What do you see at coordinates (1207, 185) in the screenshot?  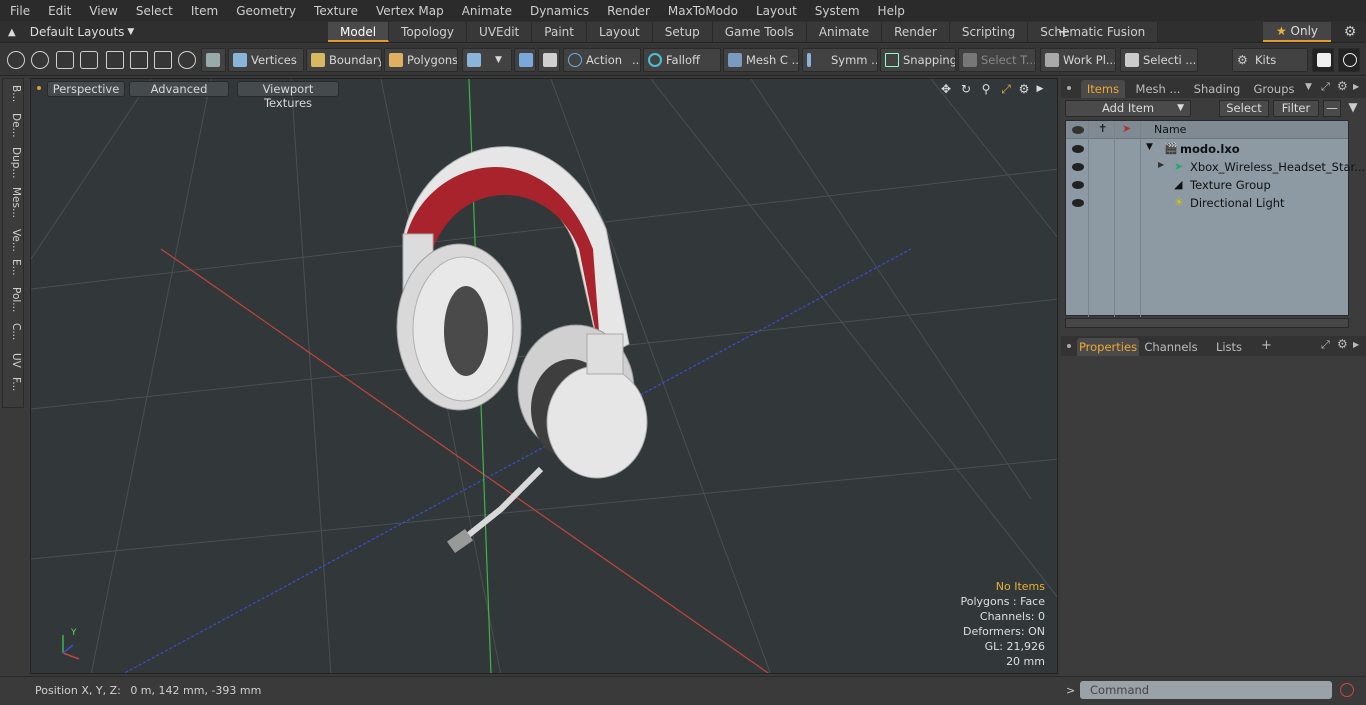 I see `list-item: ◢ Texture Group` at bounding box center [1207, 185].